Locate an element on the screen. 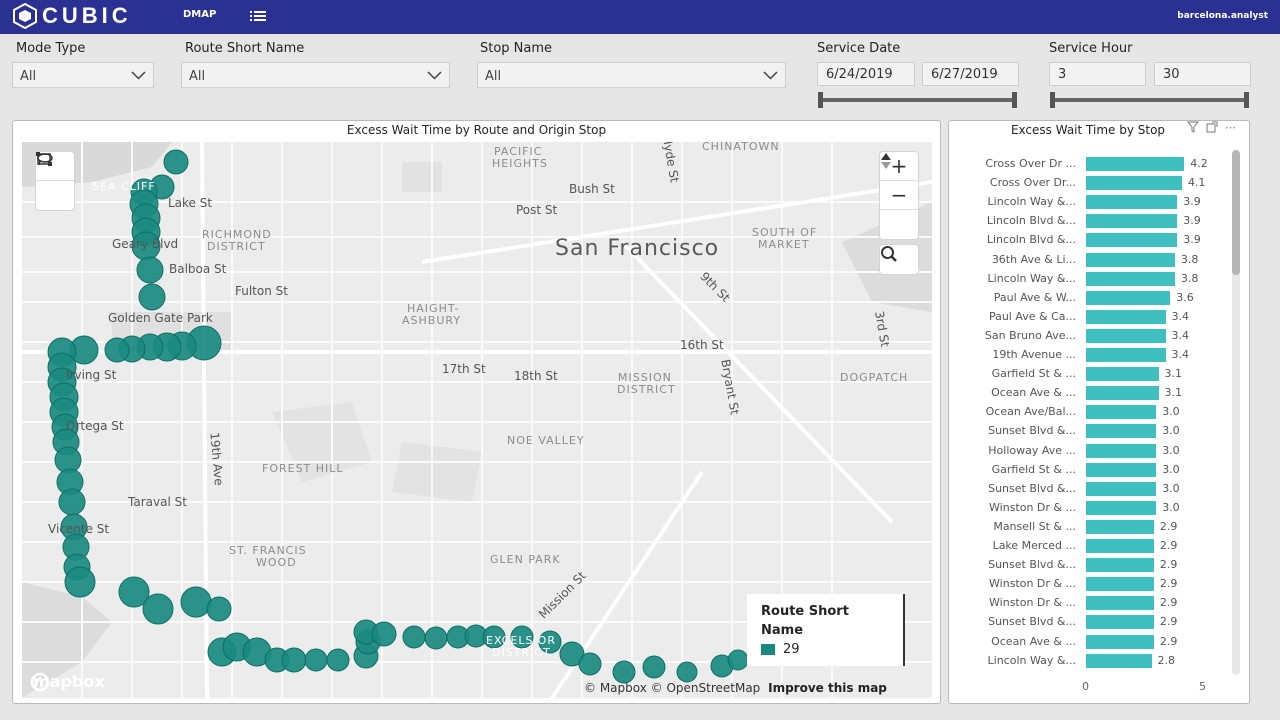  service-date-slider-track is located at coordinates (918, 100).